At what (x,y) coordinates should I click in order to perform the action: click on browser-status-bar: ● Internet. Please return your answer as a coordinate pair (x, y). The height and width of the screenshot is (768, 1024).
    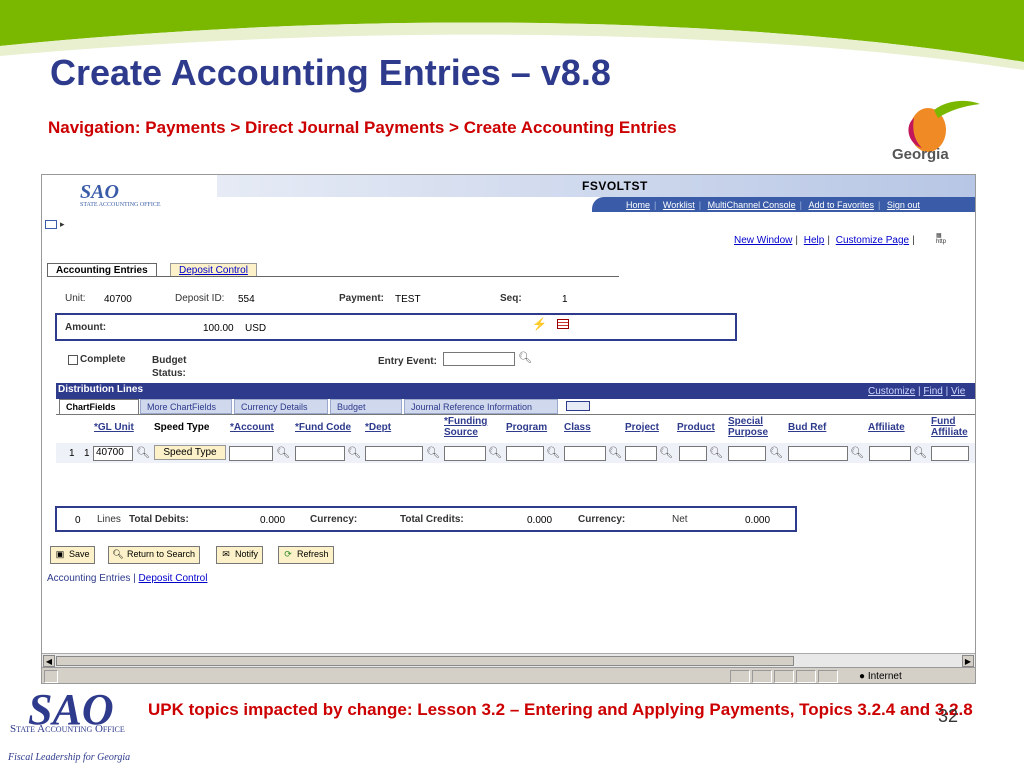
    Looking at the image, I should click on (508, 675).